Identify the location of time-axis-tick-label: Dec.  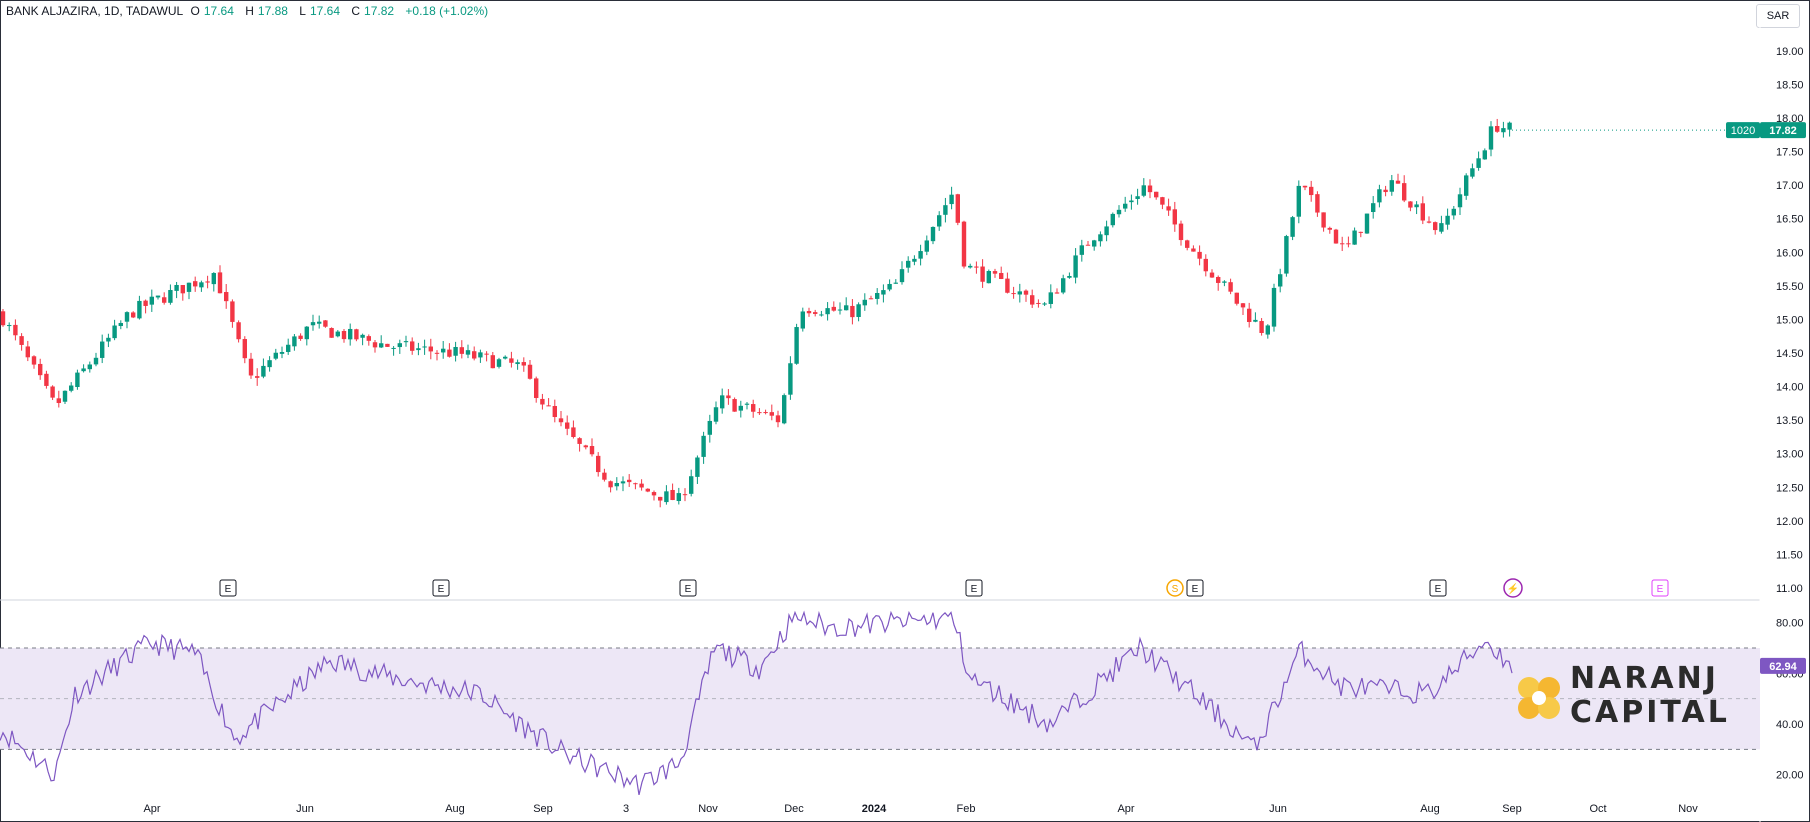
(794, 809).